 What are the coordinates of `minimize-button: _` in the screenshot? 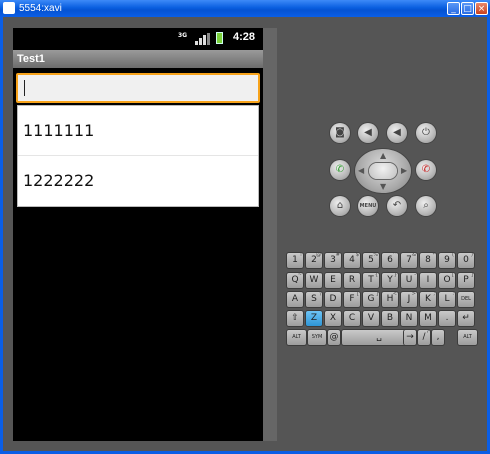 It's located at (453, 8).